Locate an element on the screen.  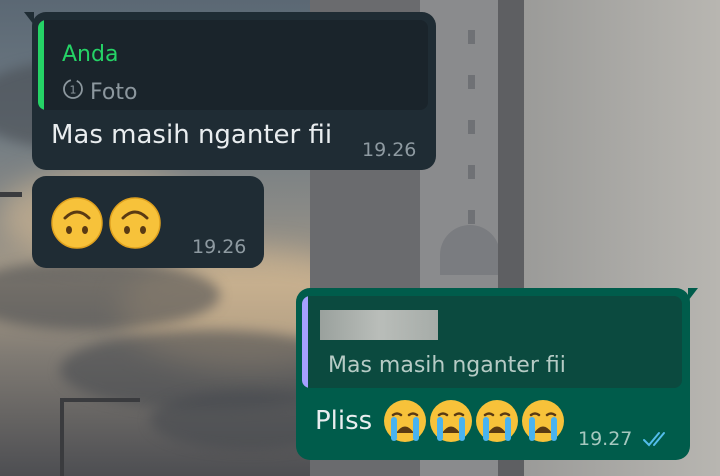
reply-label: Foto is located at coordinates (114, 92).